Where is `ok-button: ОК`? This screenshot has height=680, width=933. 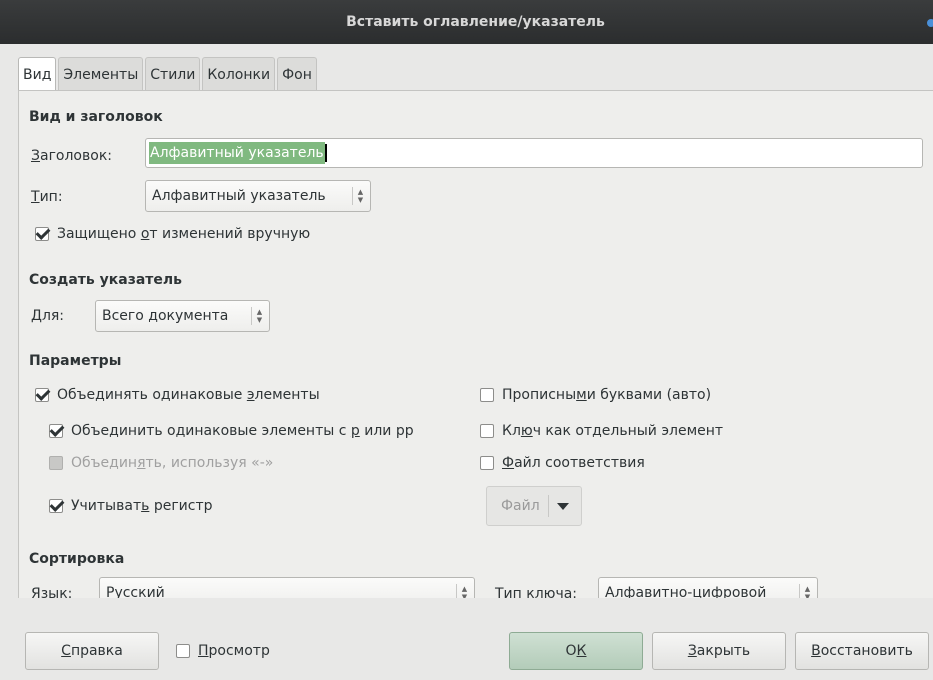 ok-button: ОК is located at coordinates (576, 651).